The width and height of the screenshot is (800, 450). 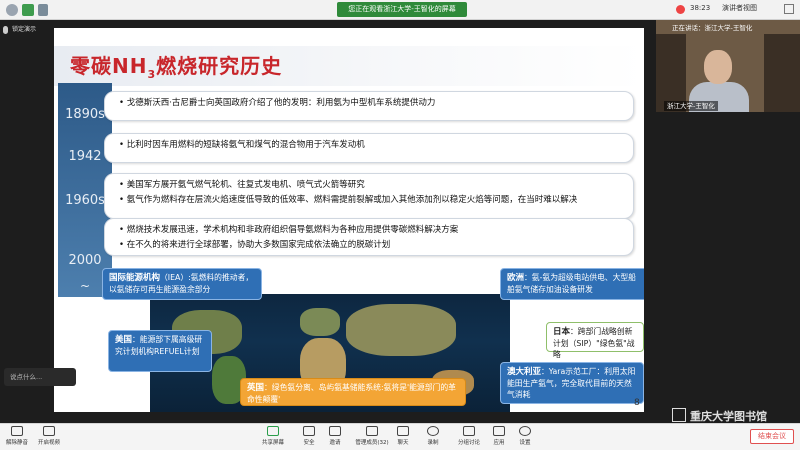 I want to click on history-row-1942: 比利时因车用燃料的短缺将氨气和煤气的混合物用于汽车发动机, so click(x=369, y=148).